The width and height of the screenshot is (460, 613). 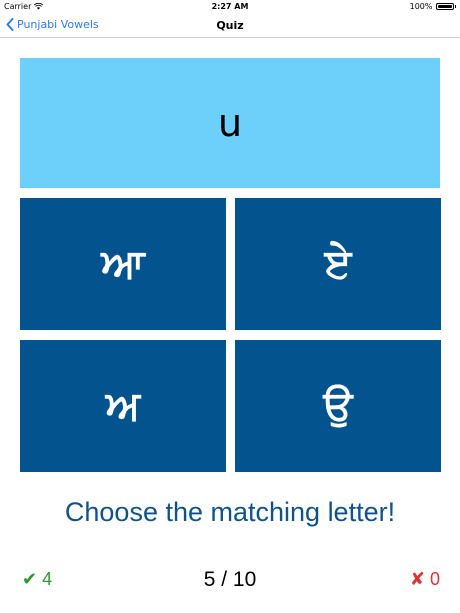 What do you see at coordinates (455, 6) in the screenshot?
I see `battery-nub` at bounding box center [455, 6].